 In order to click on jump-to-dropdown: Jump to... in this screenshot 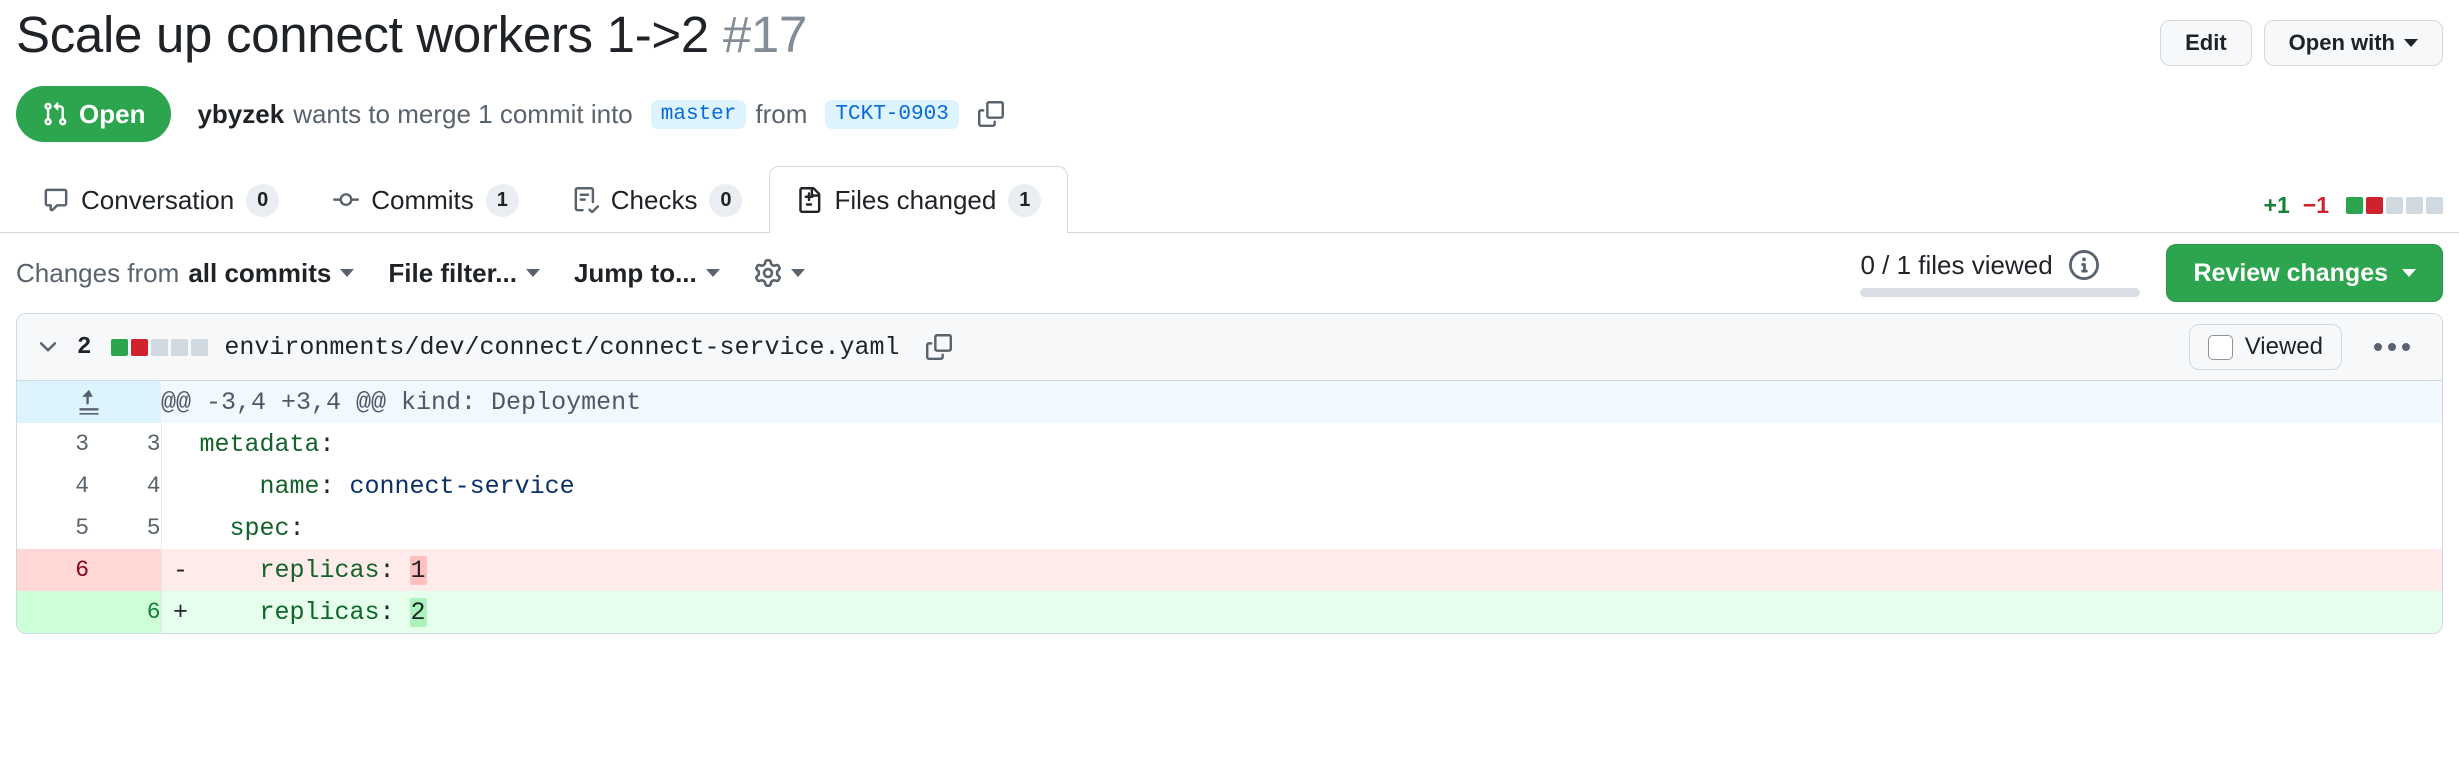, I will do `click(647, 273)`.